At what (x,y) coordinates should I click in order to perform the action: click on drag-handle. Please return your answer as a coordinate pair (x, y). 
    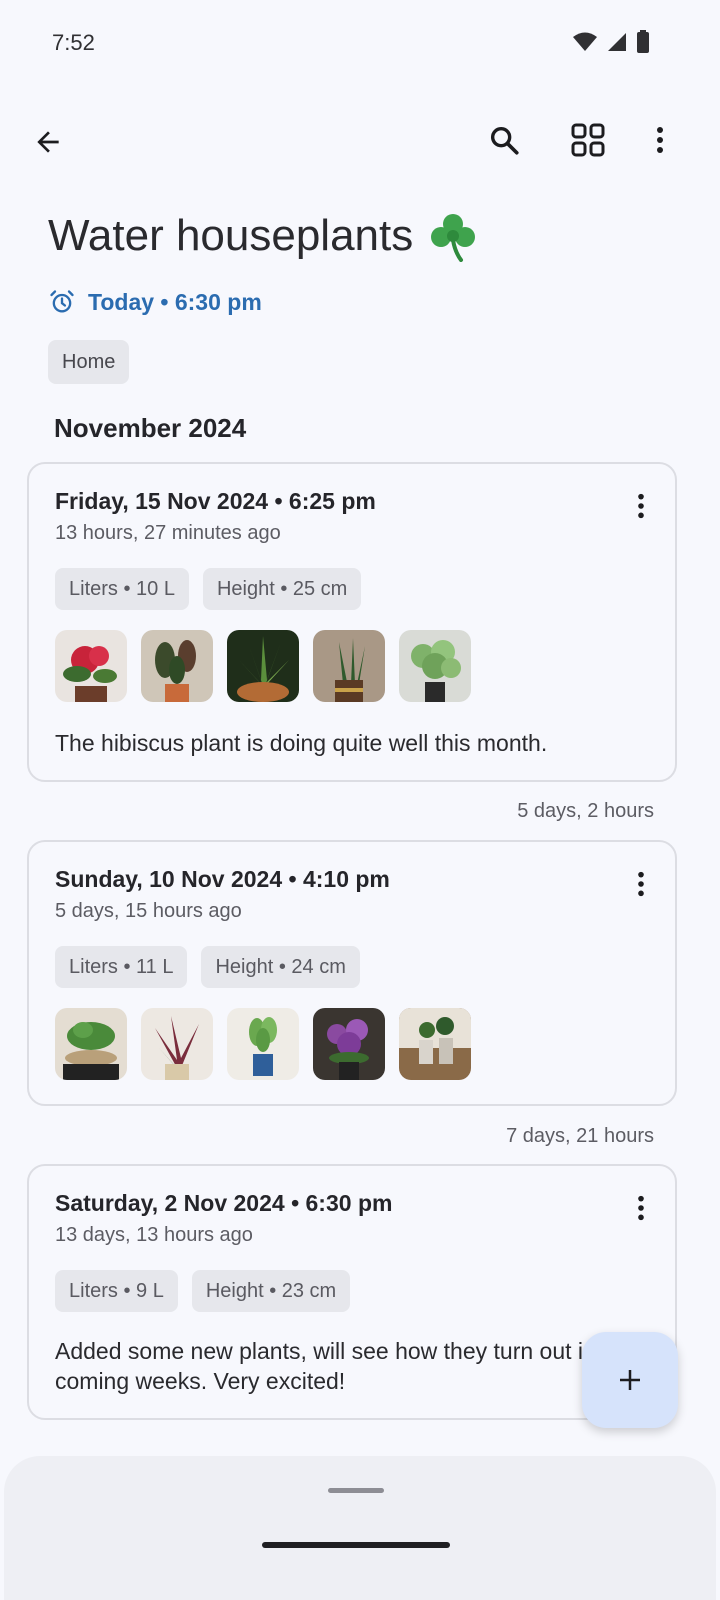
    Looking at the image, I should click on (356, 1490).